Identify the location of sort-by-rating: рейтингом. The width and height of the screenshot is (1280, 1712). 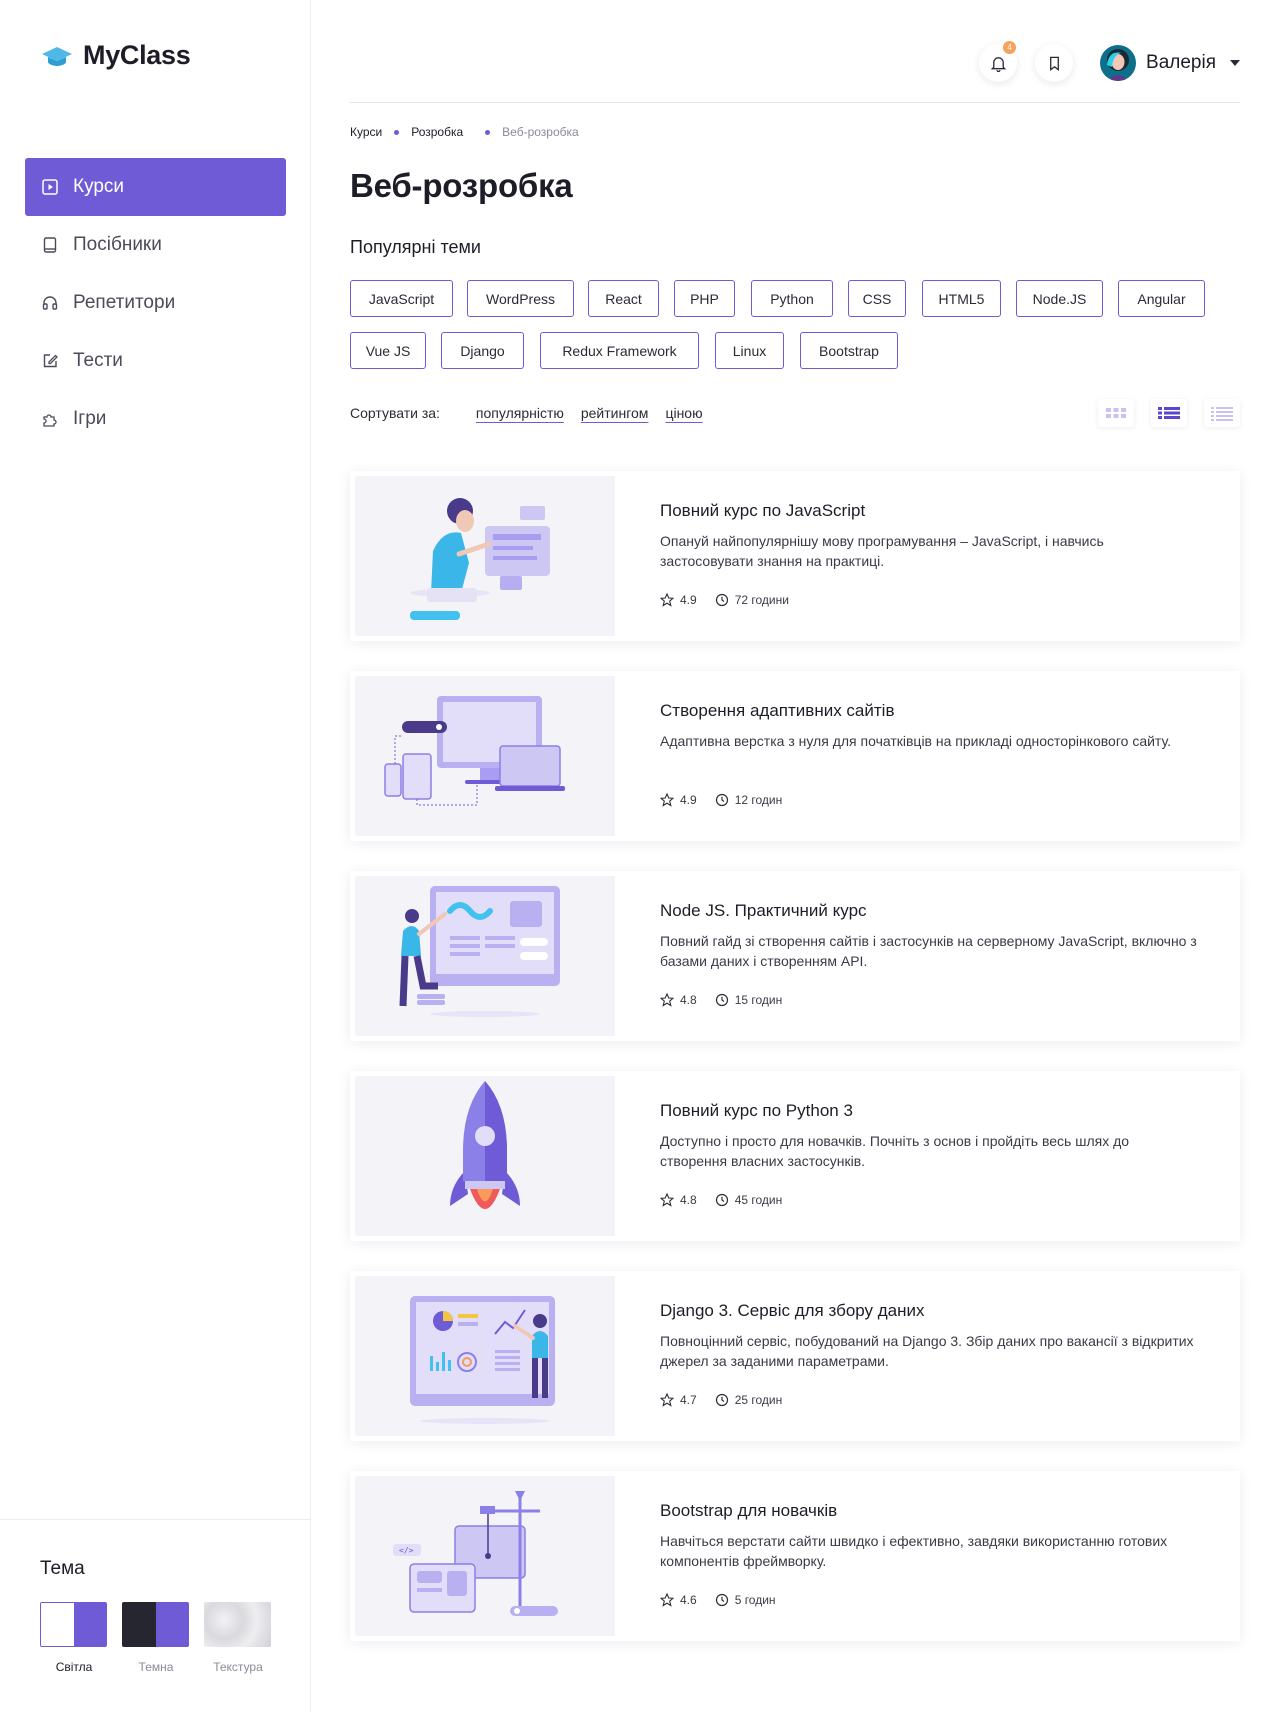
(615, 413).